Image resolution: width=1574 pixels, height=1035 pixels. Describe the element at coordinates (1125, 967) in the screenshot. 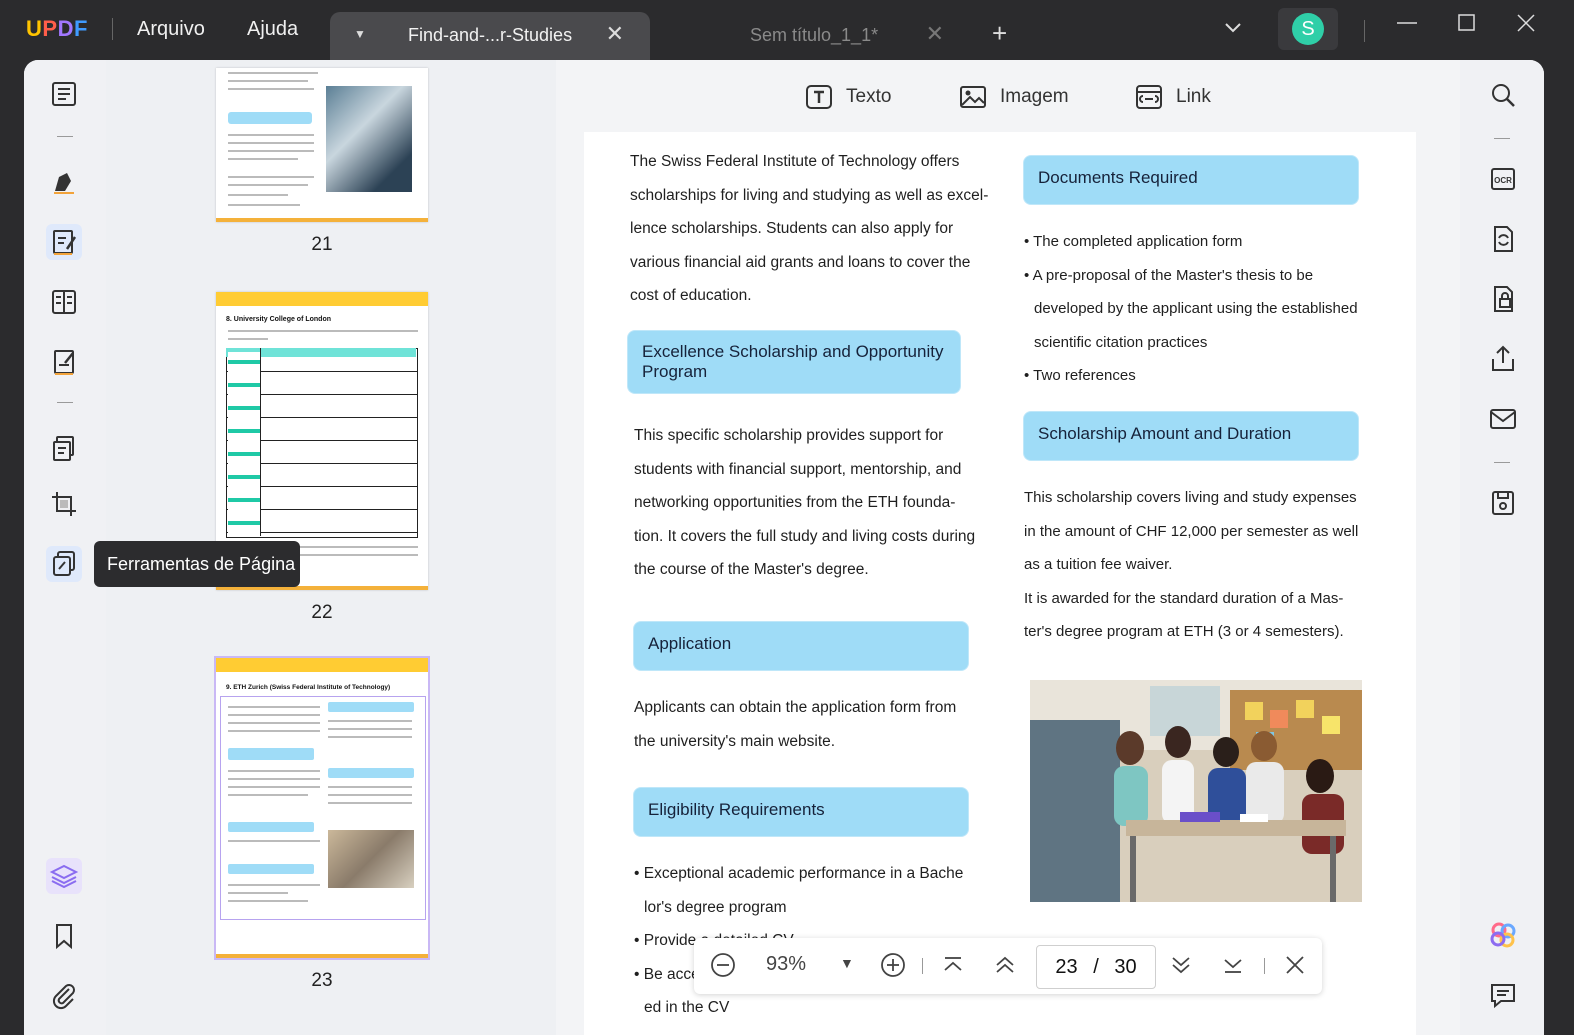

I see `total-pages: 30` at that location.